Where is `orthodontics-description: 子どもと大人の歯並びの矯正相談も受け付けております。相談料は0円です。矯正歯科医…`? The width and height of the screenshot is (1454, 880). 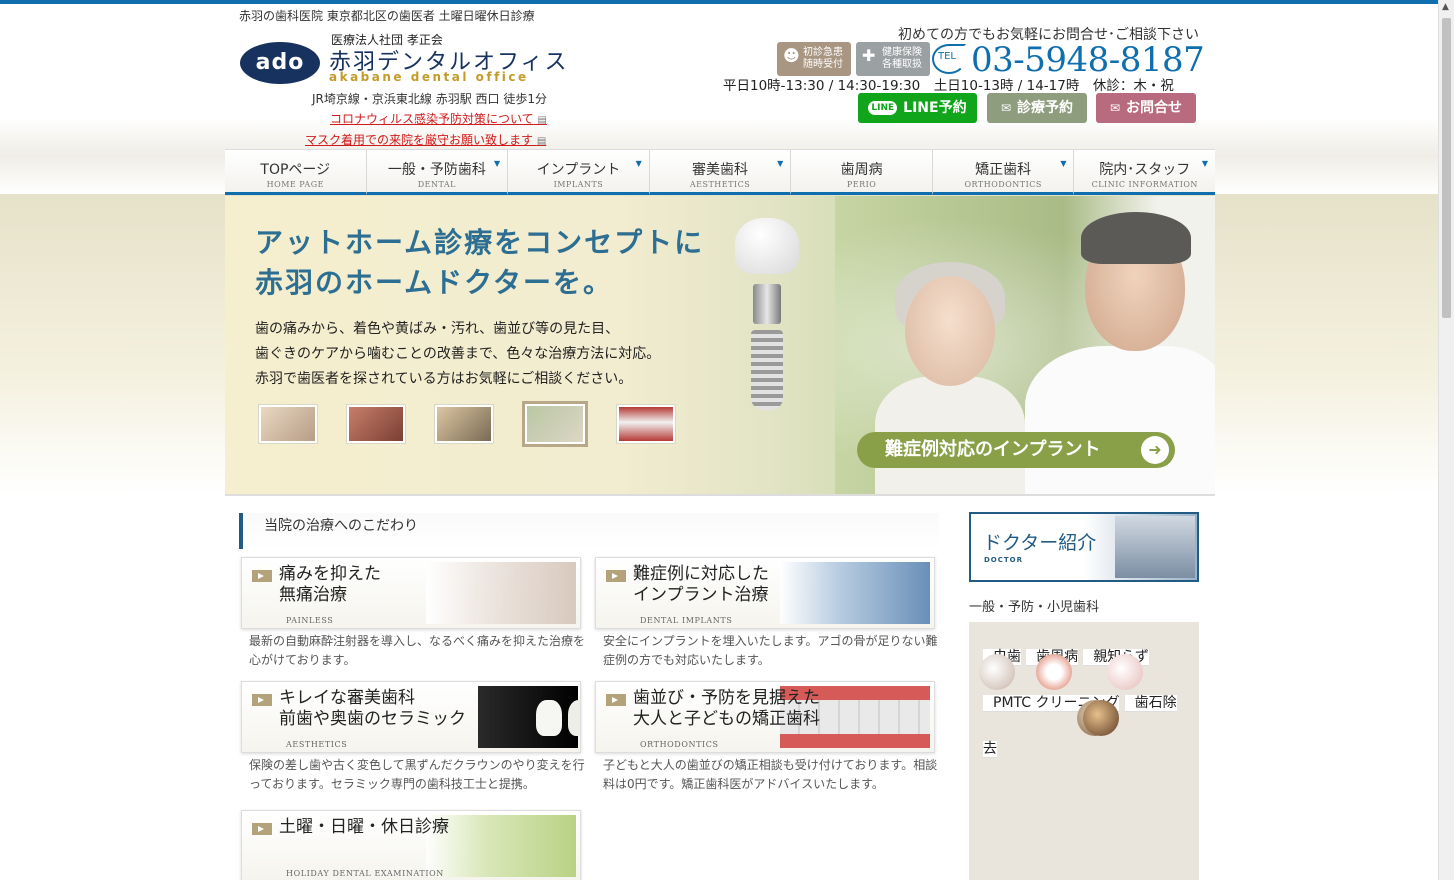 orthodontics-description: 子どもと大人の歯並びの矯正相談も受け付けております。相談料は0円です。矯正歯科医… is located at coordinates (770, 774).